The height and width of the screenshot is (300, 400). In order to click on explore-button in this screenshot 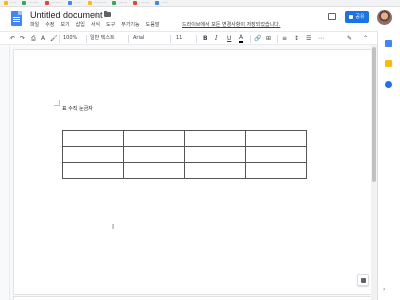, I will do `click(363, 280)`.